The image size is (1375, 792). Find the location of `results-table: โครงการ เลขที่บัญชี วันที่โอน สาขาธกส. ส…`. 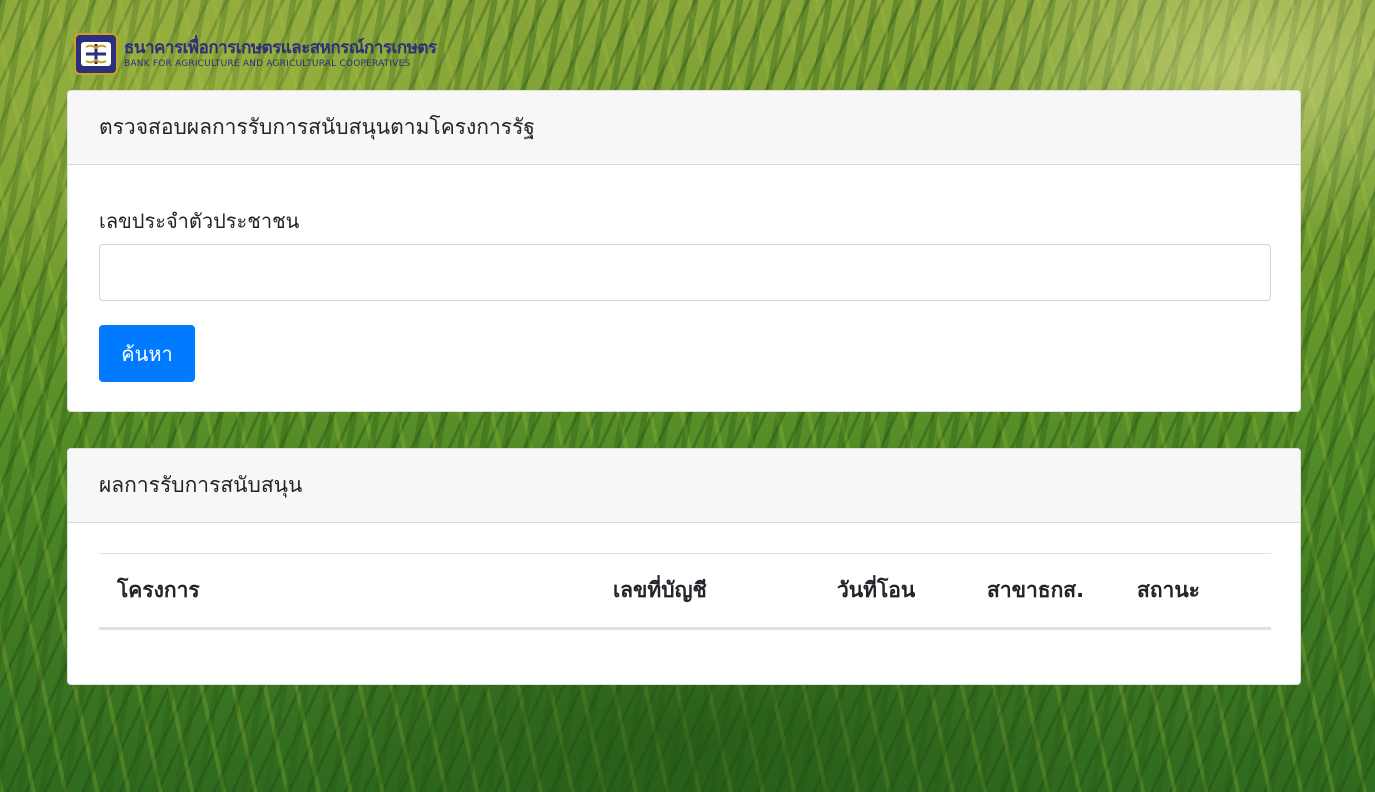

results-table: โครงการ เลขที่บัญชี วันที่โอน สาขาธกส. ส… is located at coordinates (685, 591).